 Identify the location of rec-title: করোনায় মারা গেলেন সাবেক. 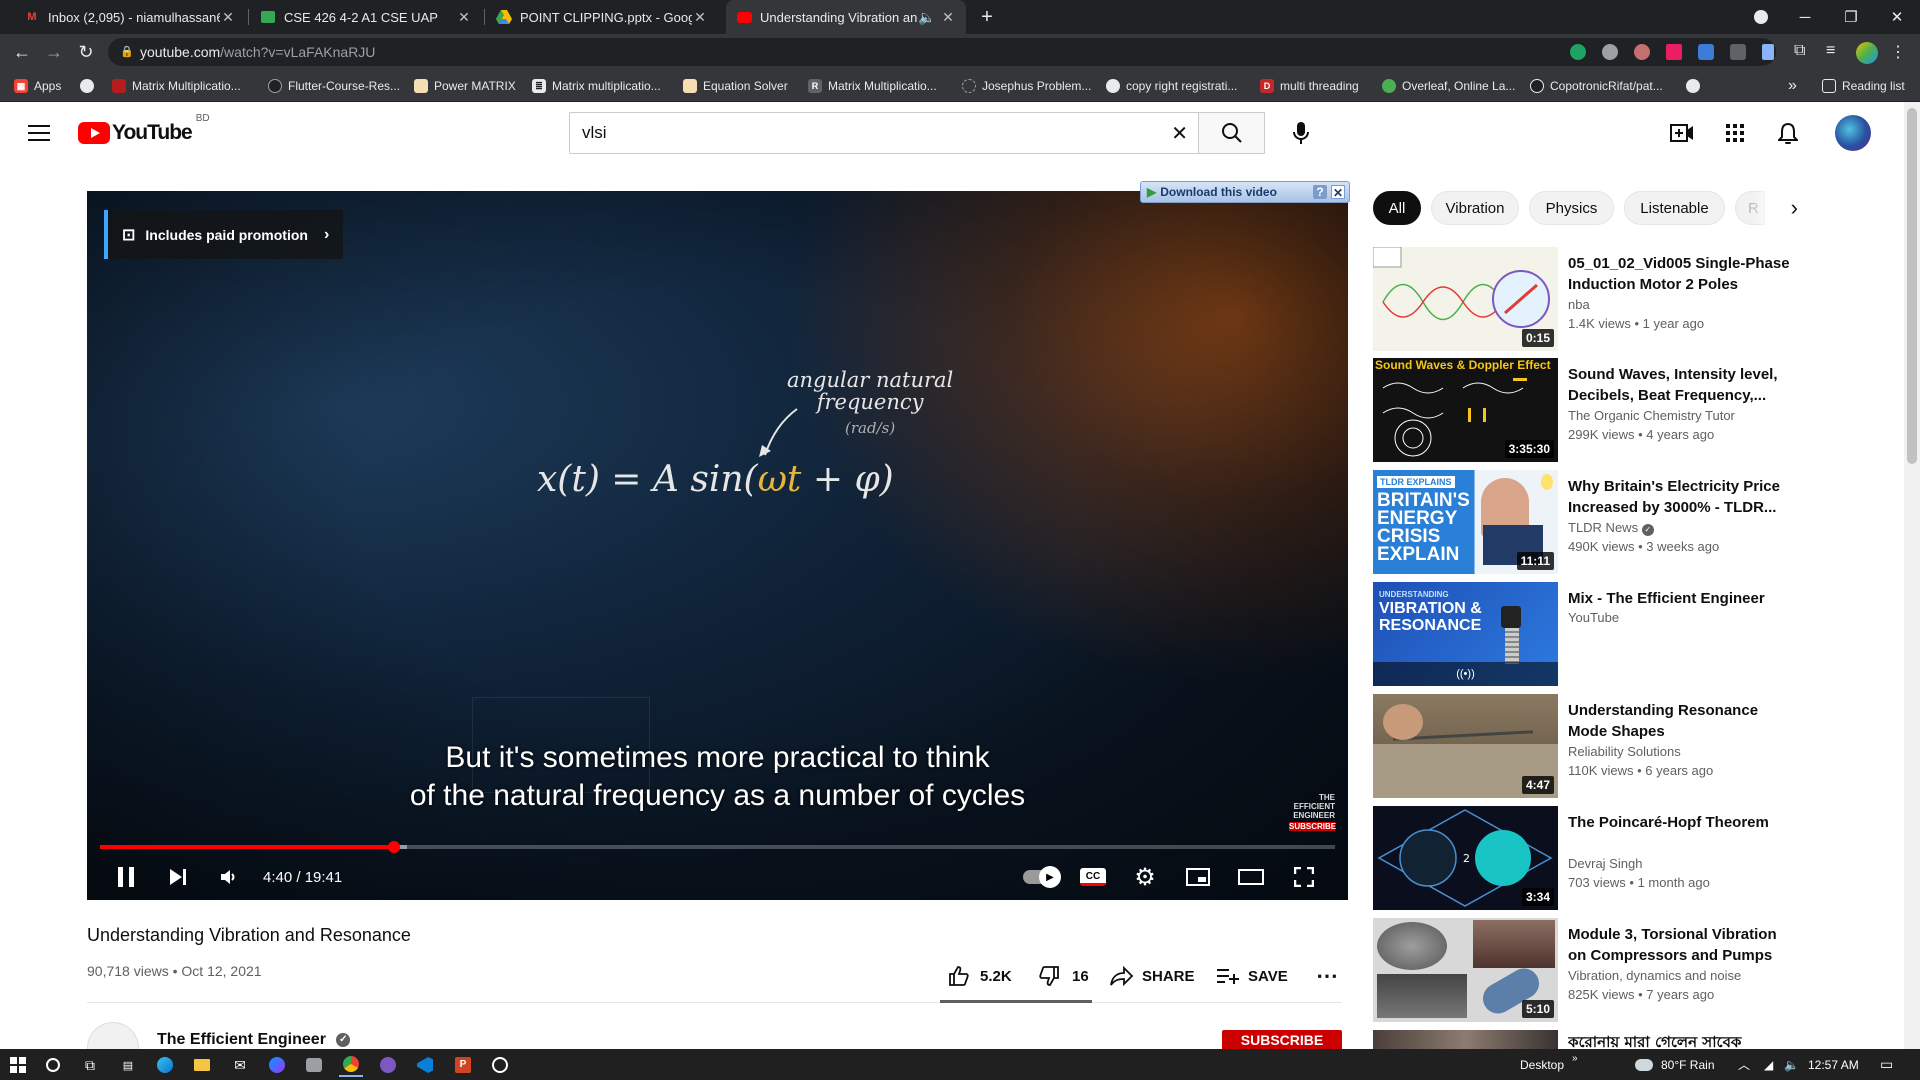
(1680, 1040).